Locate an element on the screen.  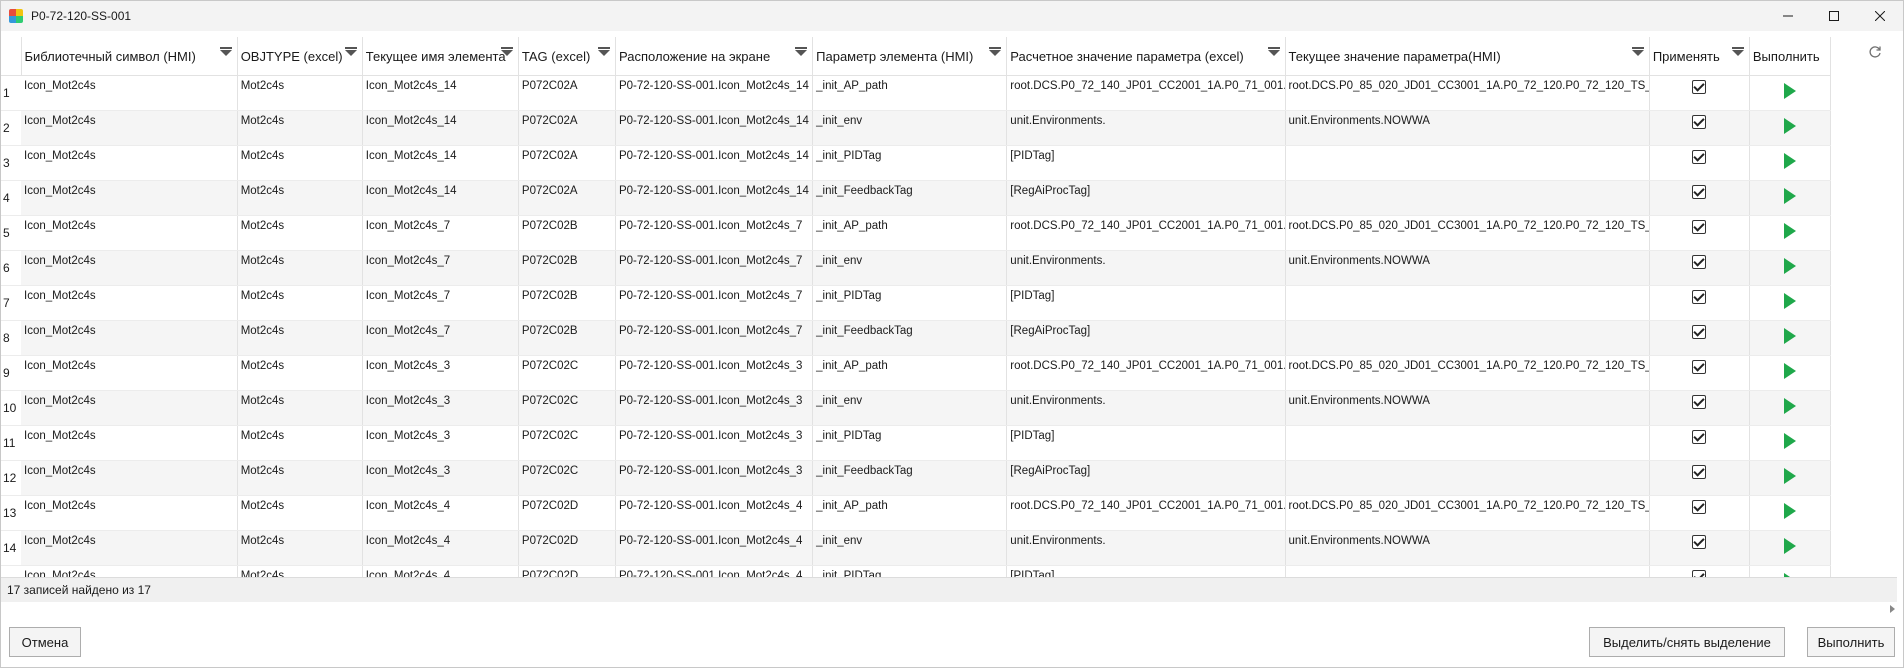
table-cell: [PIDTag] is located at coordinates (1146, 303).